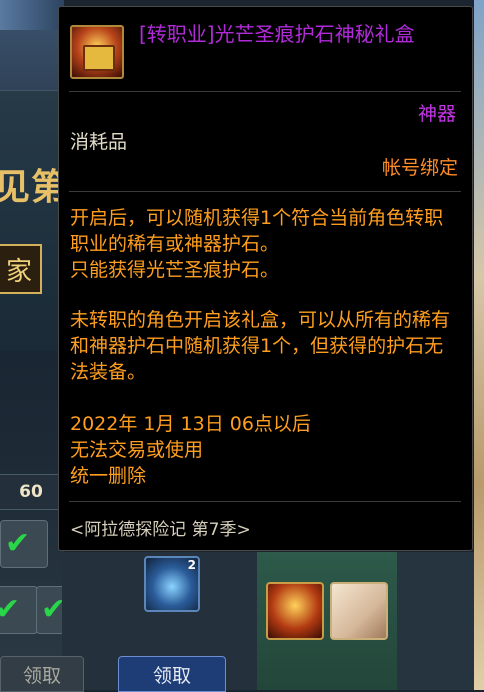 This screenshot has width=484, height=692. Describe the element at coordinates (265, 450) in the screenshot. I see `item-expiry-note: 2022年 1月 13日 06点以后 无法交易或使用 统一删除` at that location.